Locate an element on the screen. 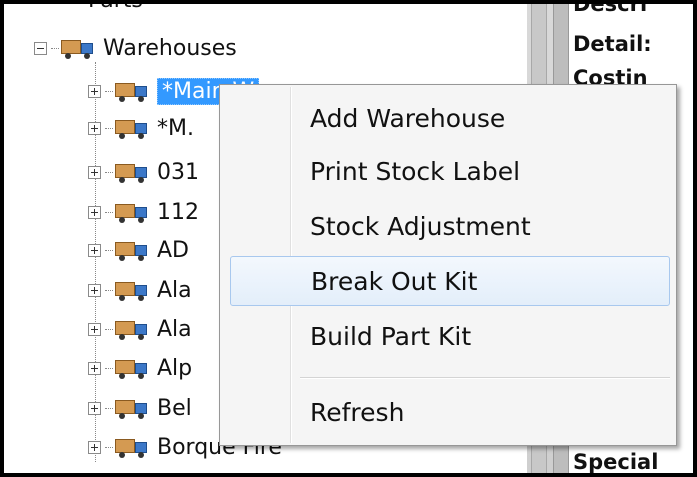 The width and height of the screenshot is (697, 477). collapse-icon is located at coordinates (40, 48).